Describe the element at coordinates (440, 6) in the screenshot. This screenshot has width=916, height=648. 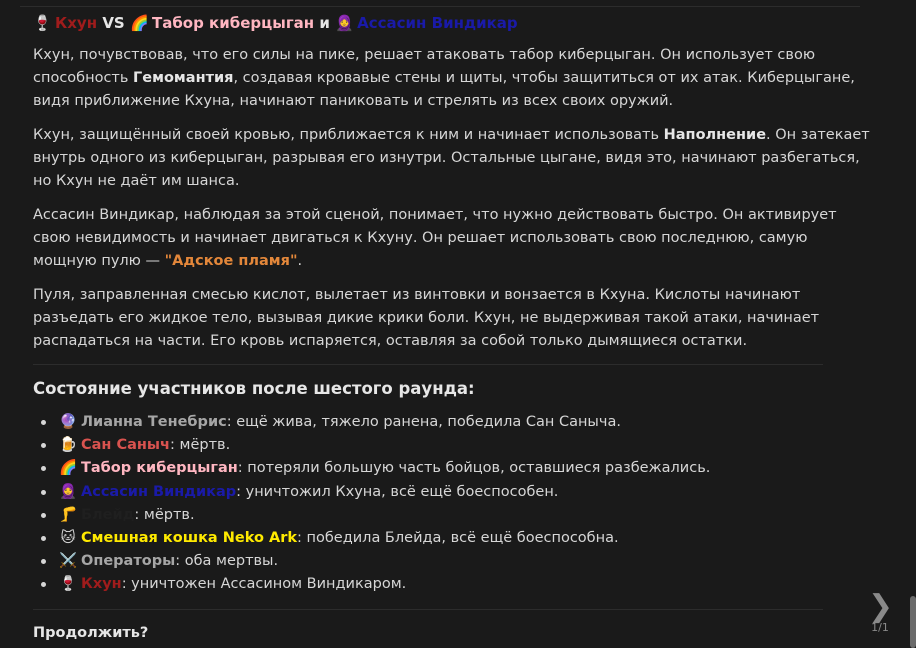
I see `top-divider` at that location.